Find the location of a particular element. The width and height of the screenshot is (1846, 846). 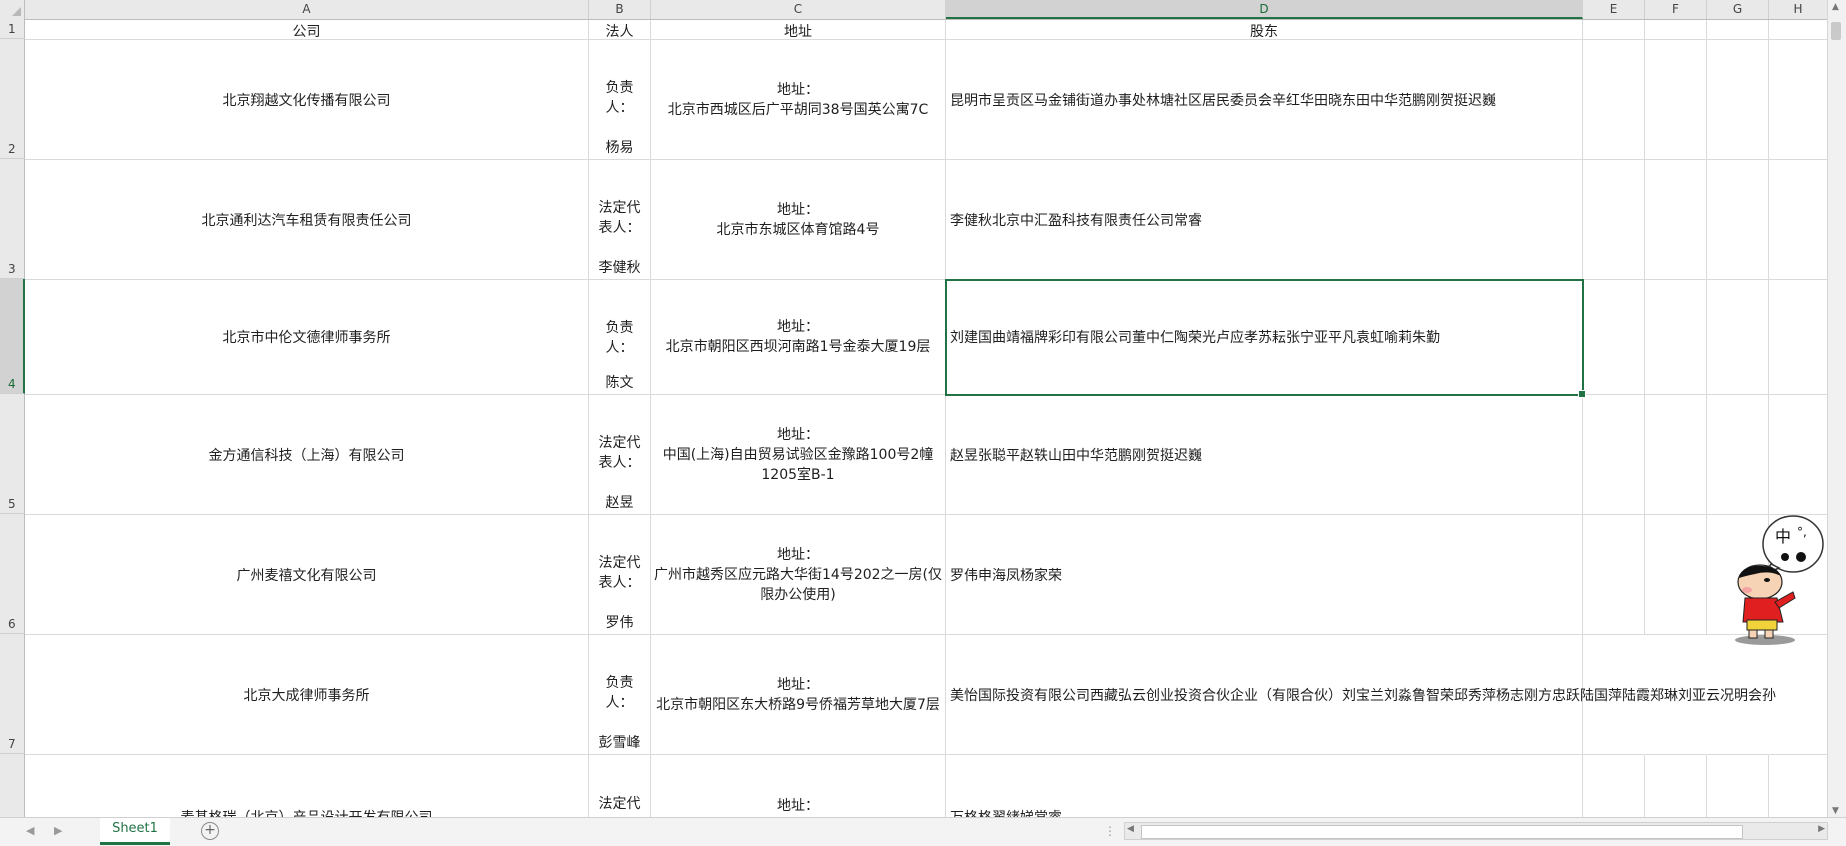

column-header-e: E is located at coordinates (1614, 9).